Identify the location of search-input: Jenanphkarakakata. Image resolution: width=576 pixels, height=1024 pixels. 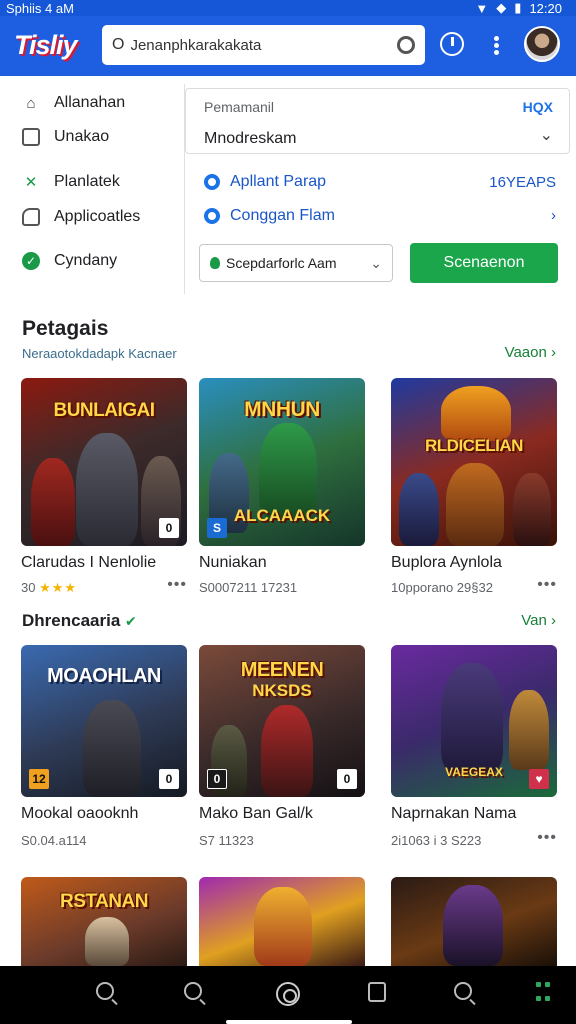
(263, 45).